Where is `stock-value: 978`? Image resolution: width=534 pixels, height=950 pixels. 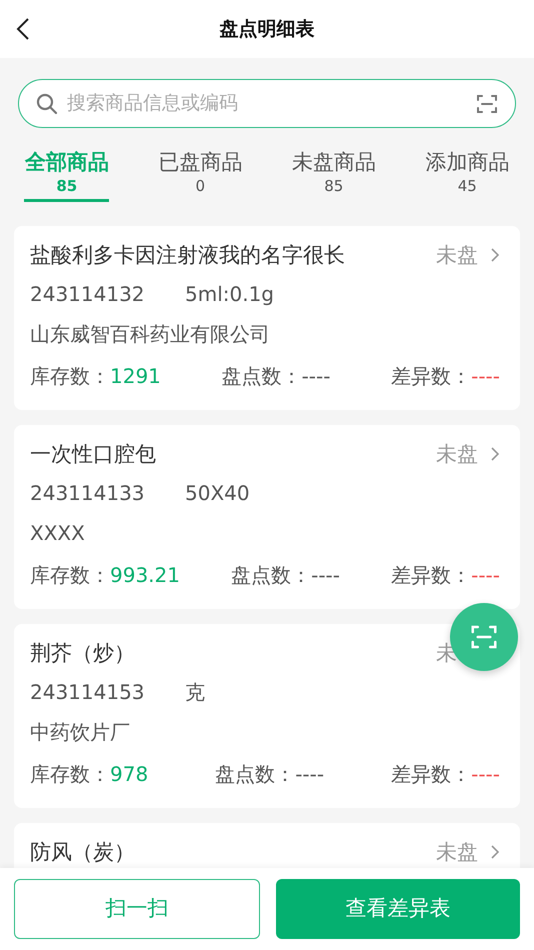 stock-value: 978 is located at coordinates (129, 774).